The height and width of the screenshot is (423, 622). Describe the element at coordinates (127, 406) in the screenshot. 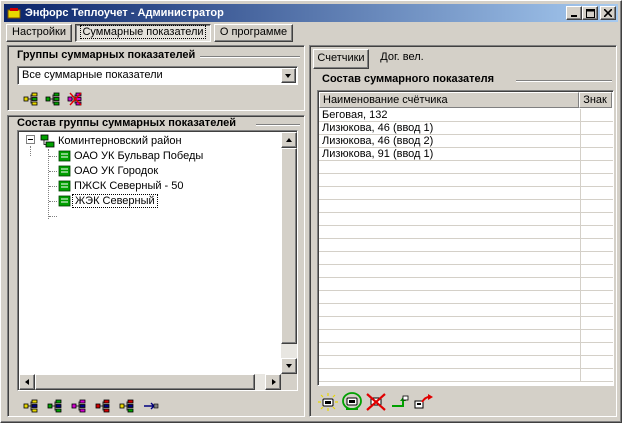

I see `move-down-icon` at that location.